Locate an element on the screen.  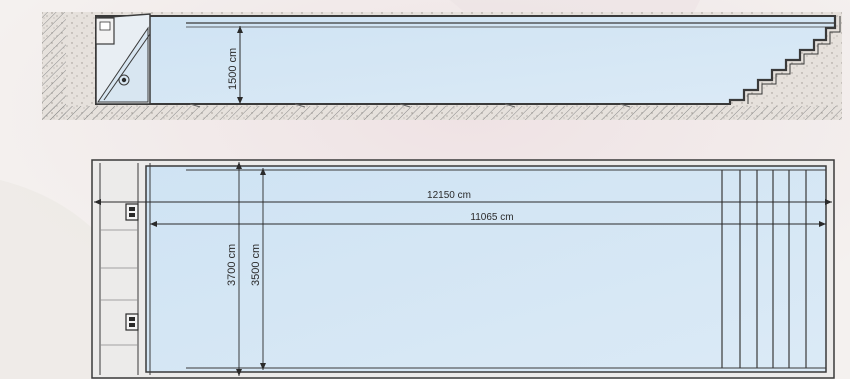
skimmer-icon is located at coordinates (132, 212).